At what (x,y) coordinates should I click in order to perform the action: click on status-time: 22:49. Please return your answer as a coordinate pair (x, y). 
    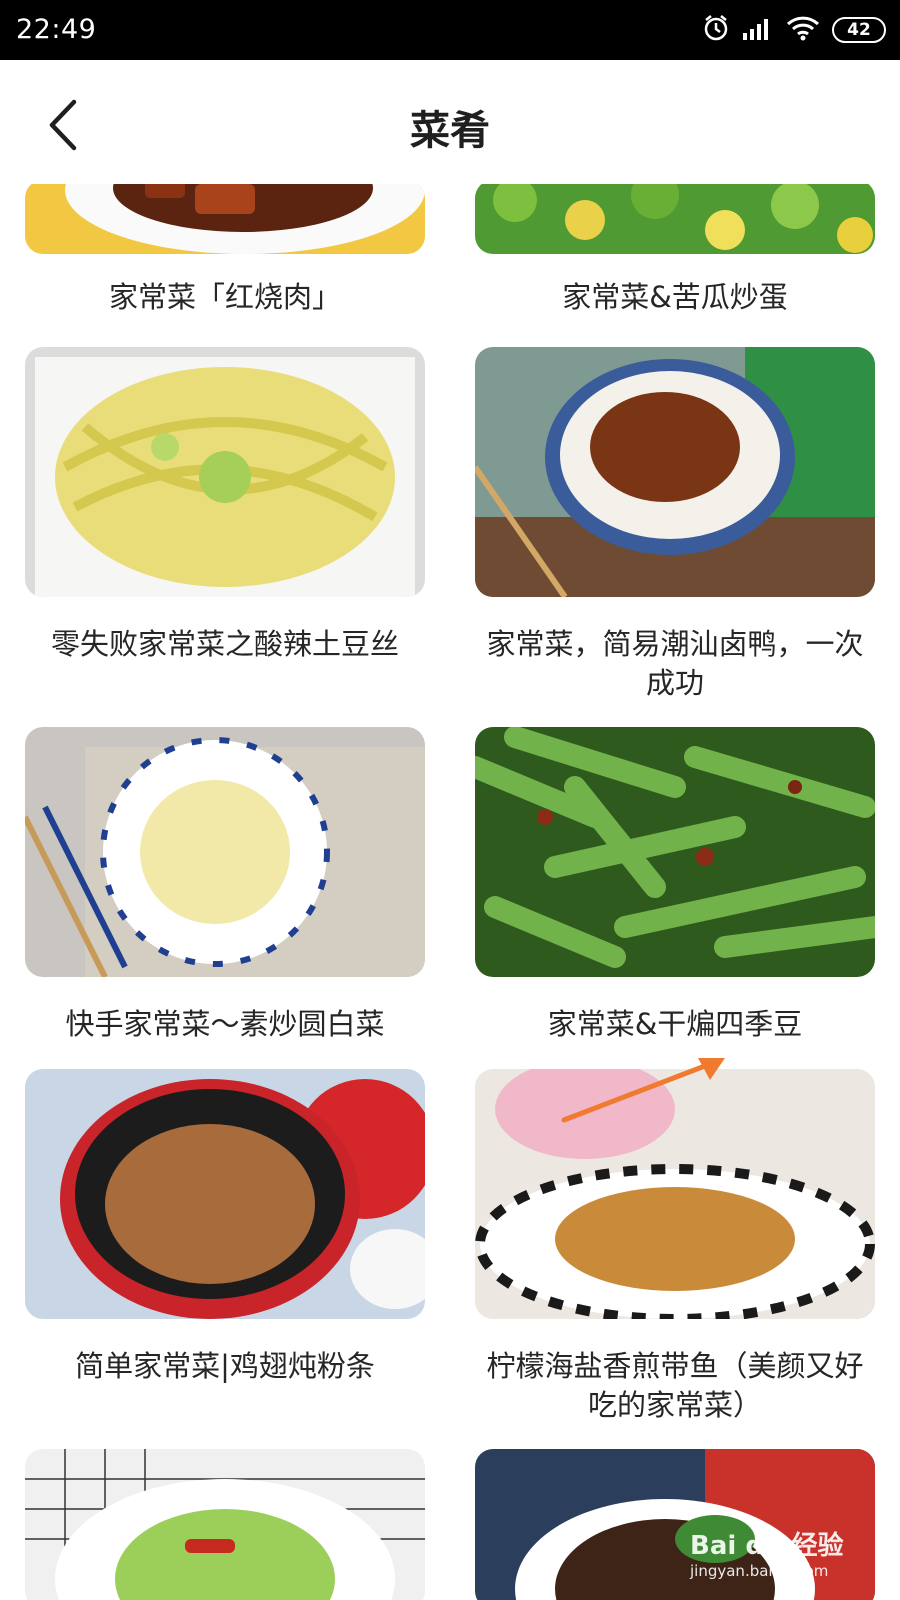
    Looking at the image, I should click on (56, 29).